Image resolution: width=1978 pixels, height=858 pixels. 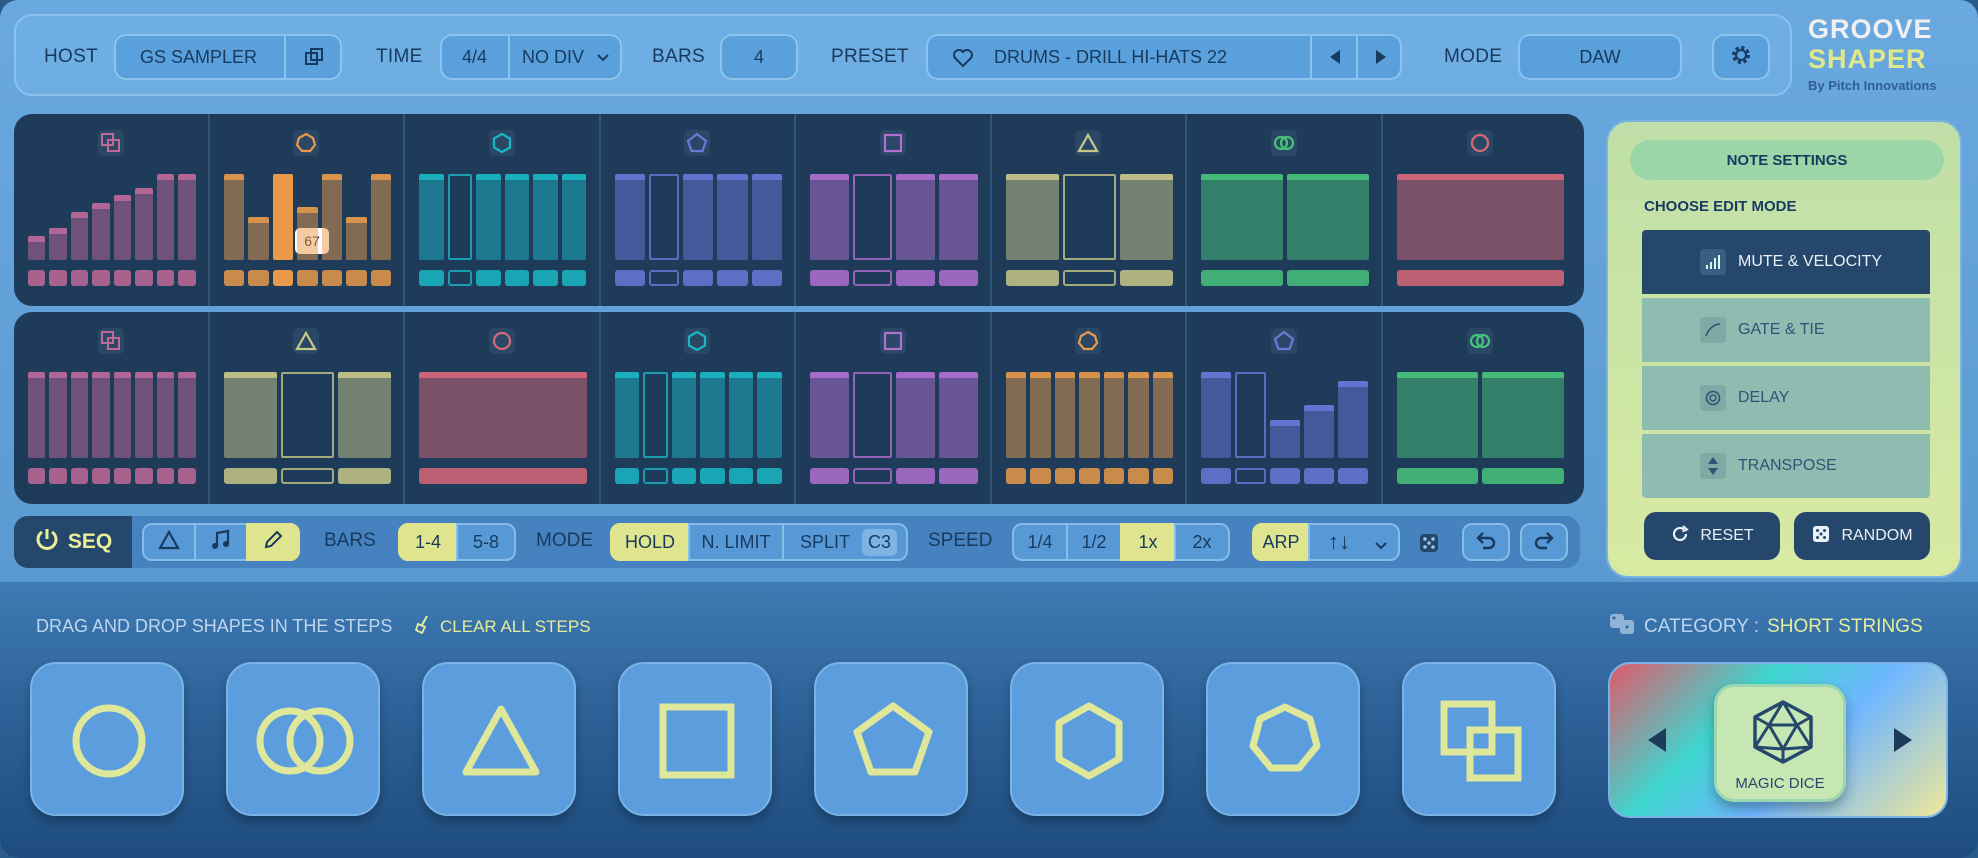 What do you see at coordinates (1479, 739) in the screenshot?
I see `squares-shape-tile` at bounding box center [1479, 739].